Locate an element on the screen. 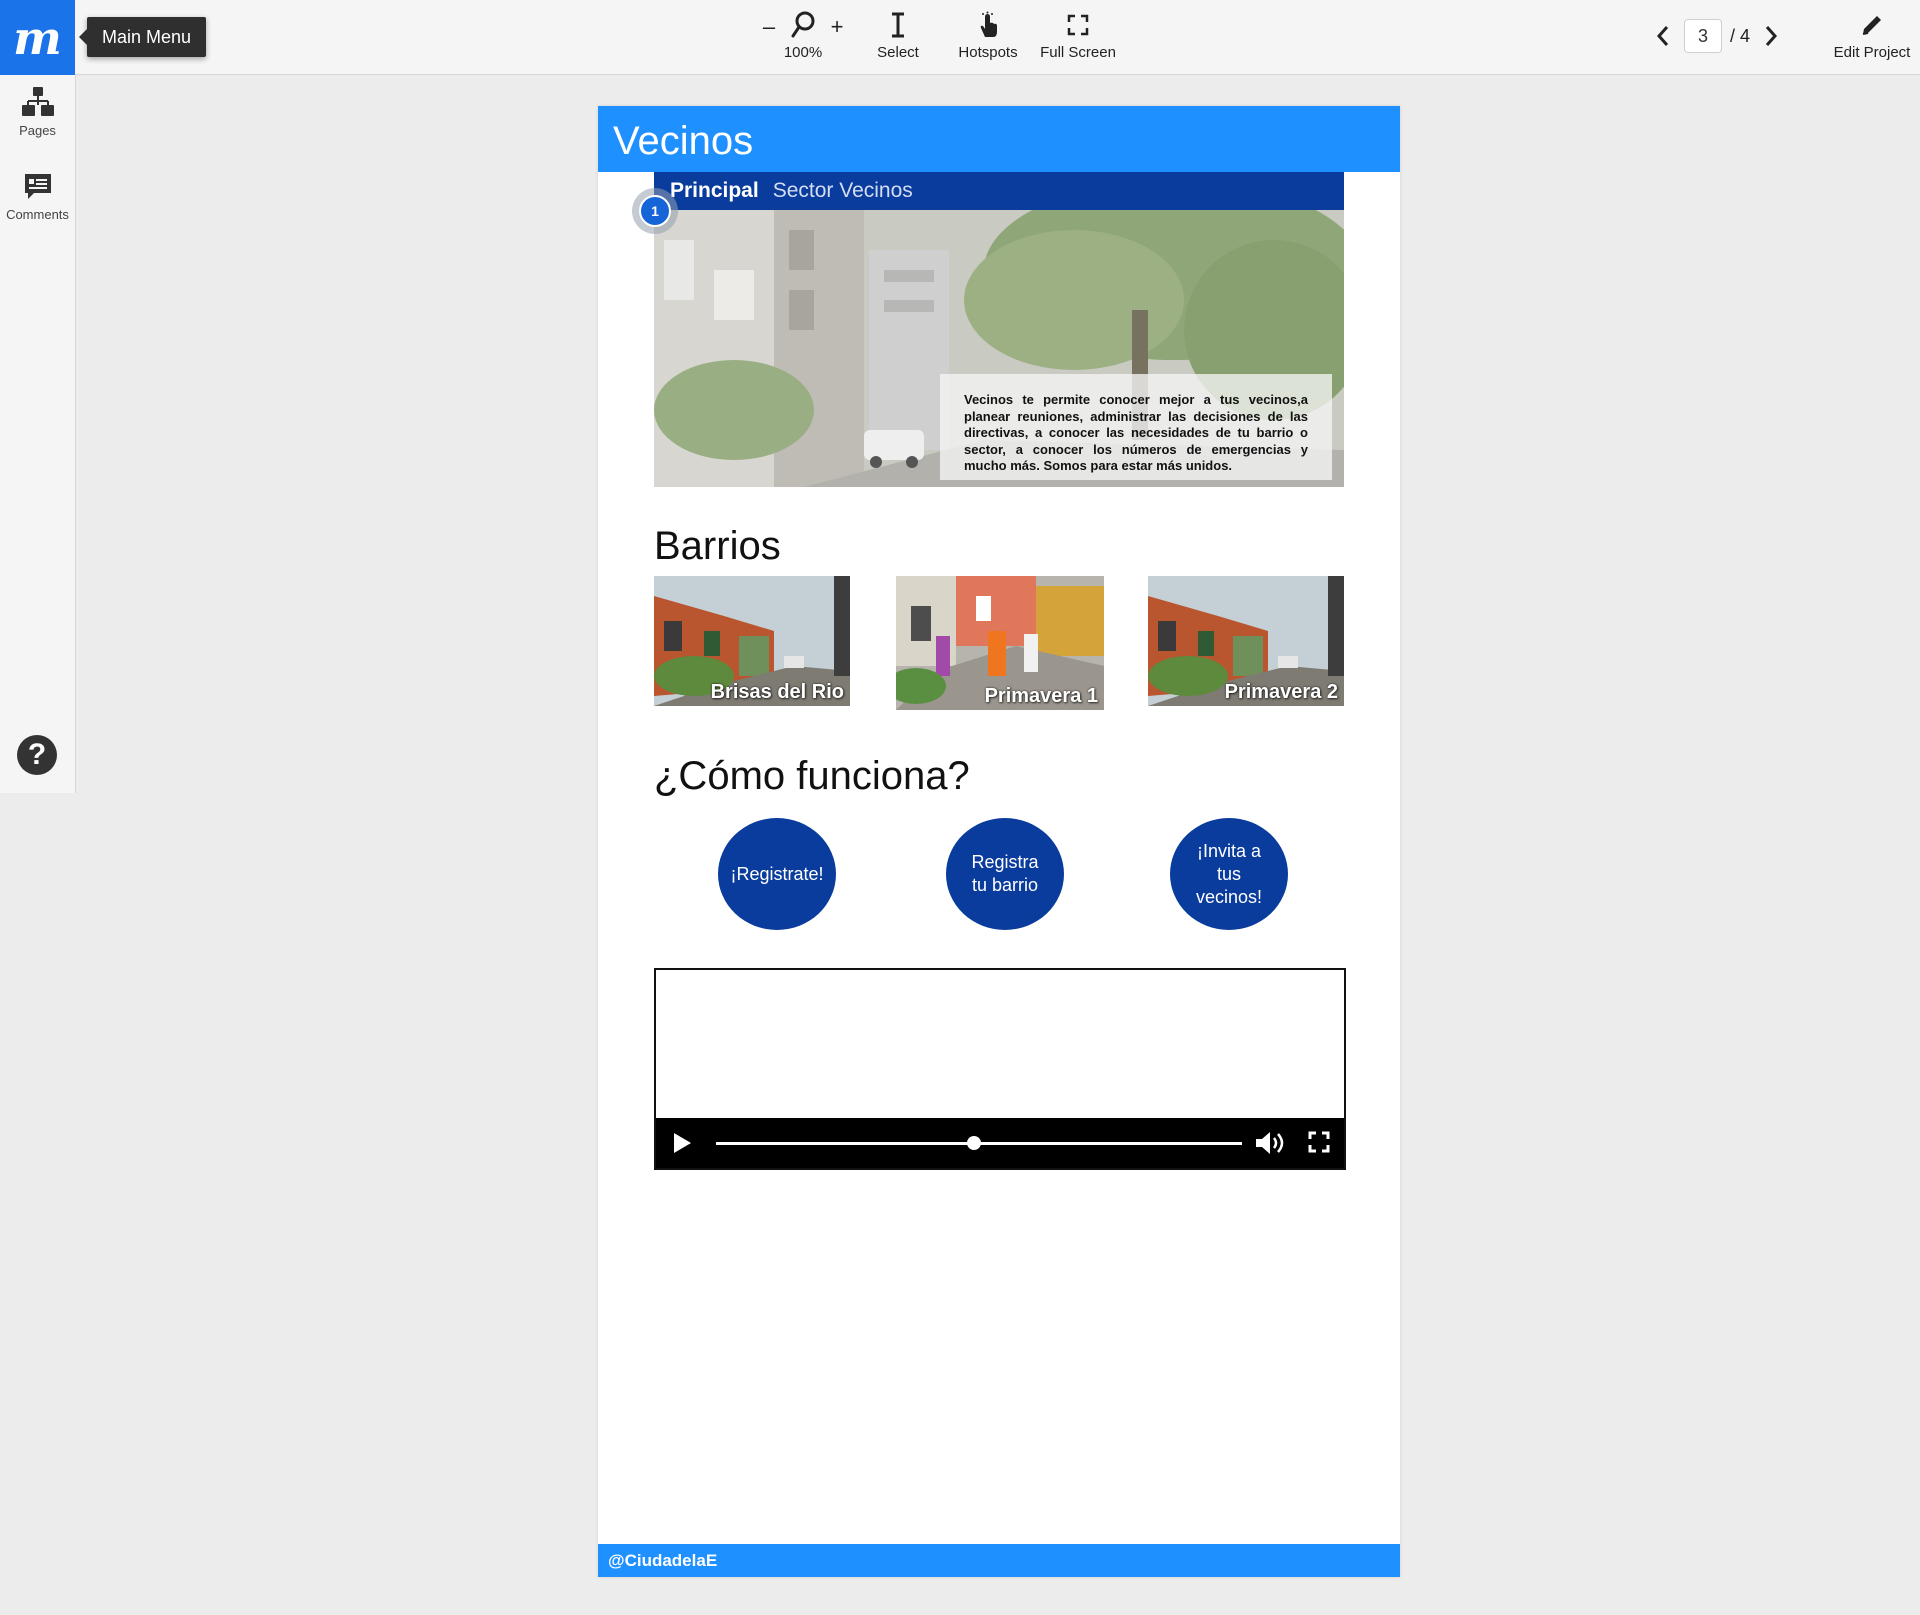  step-label: ¡Invita a tus vecinos! is located at coordinates (1229, 873).